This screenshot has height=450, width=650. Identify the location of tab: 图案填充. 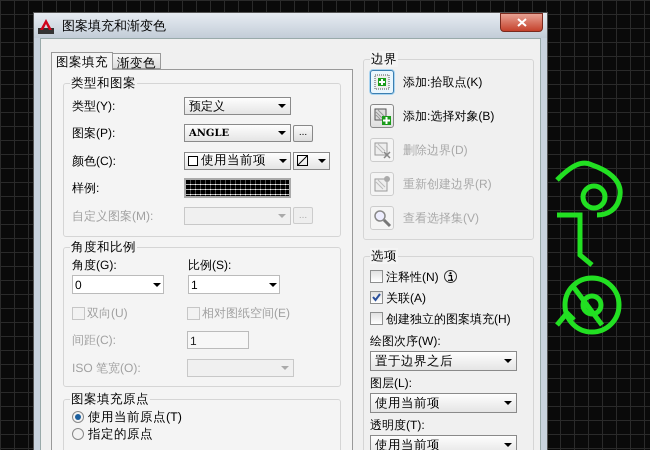
(82, 61).